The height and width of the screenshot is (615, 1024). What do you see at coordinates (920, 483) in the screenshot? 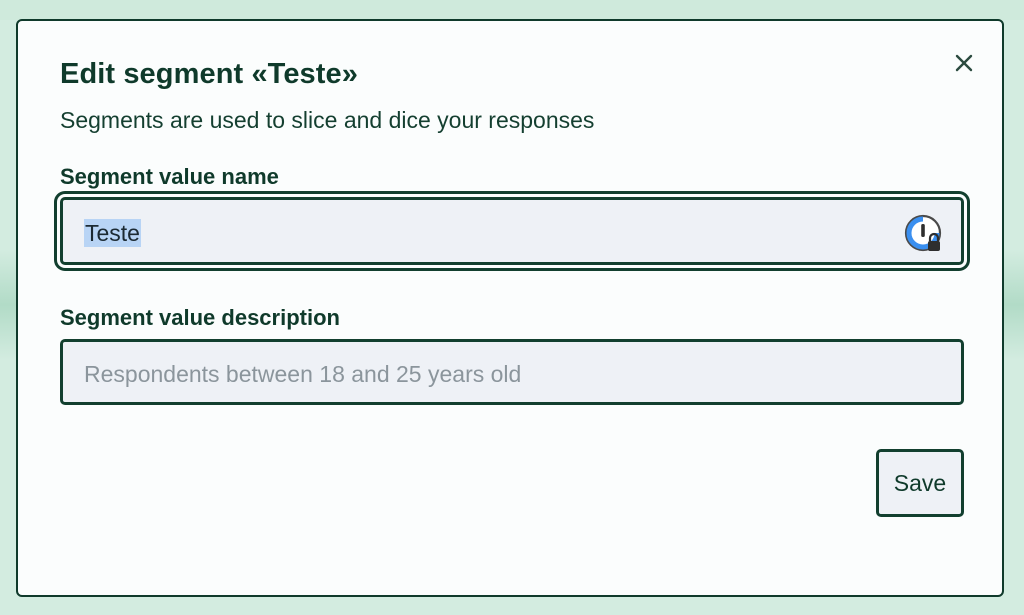
I see `save-button: Save` at bounding box center [920, 483].